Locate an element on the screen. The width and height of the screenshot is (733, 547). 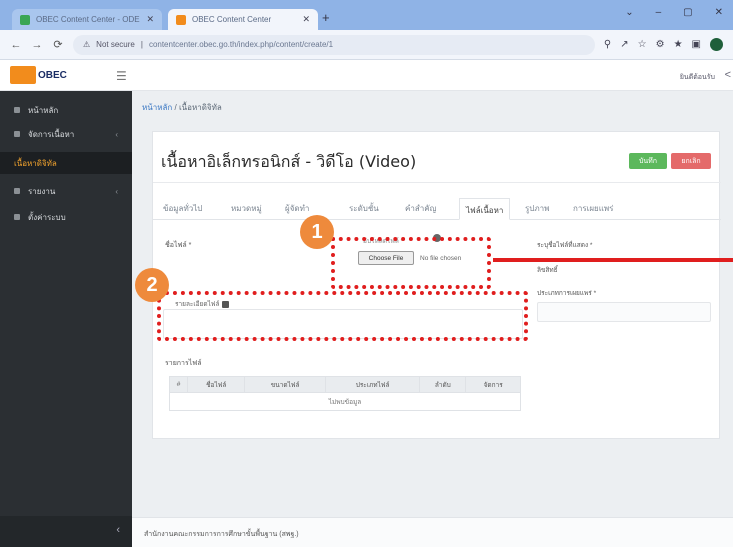
column-header: # is located at coordinates (178, 384).